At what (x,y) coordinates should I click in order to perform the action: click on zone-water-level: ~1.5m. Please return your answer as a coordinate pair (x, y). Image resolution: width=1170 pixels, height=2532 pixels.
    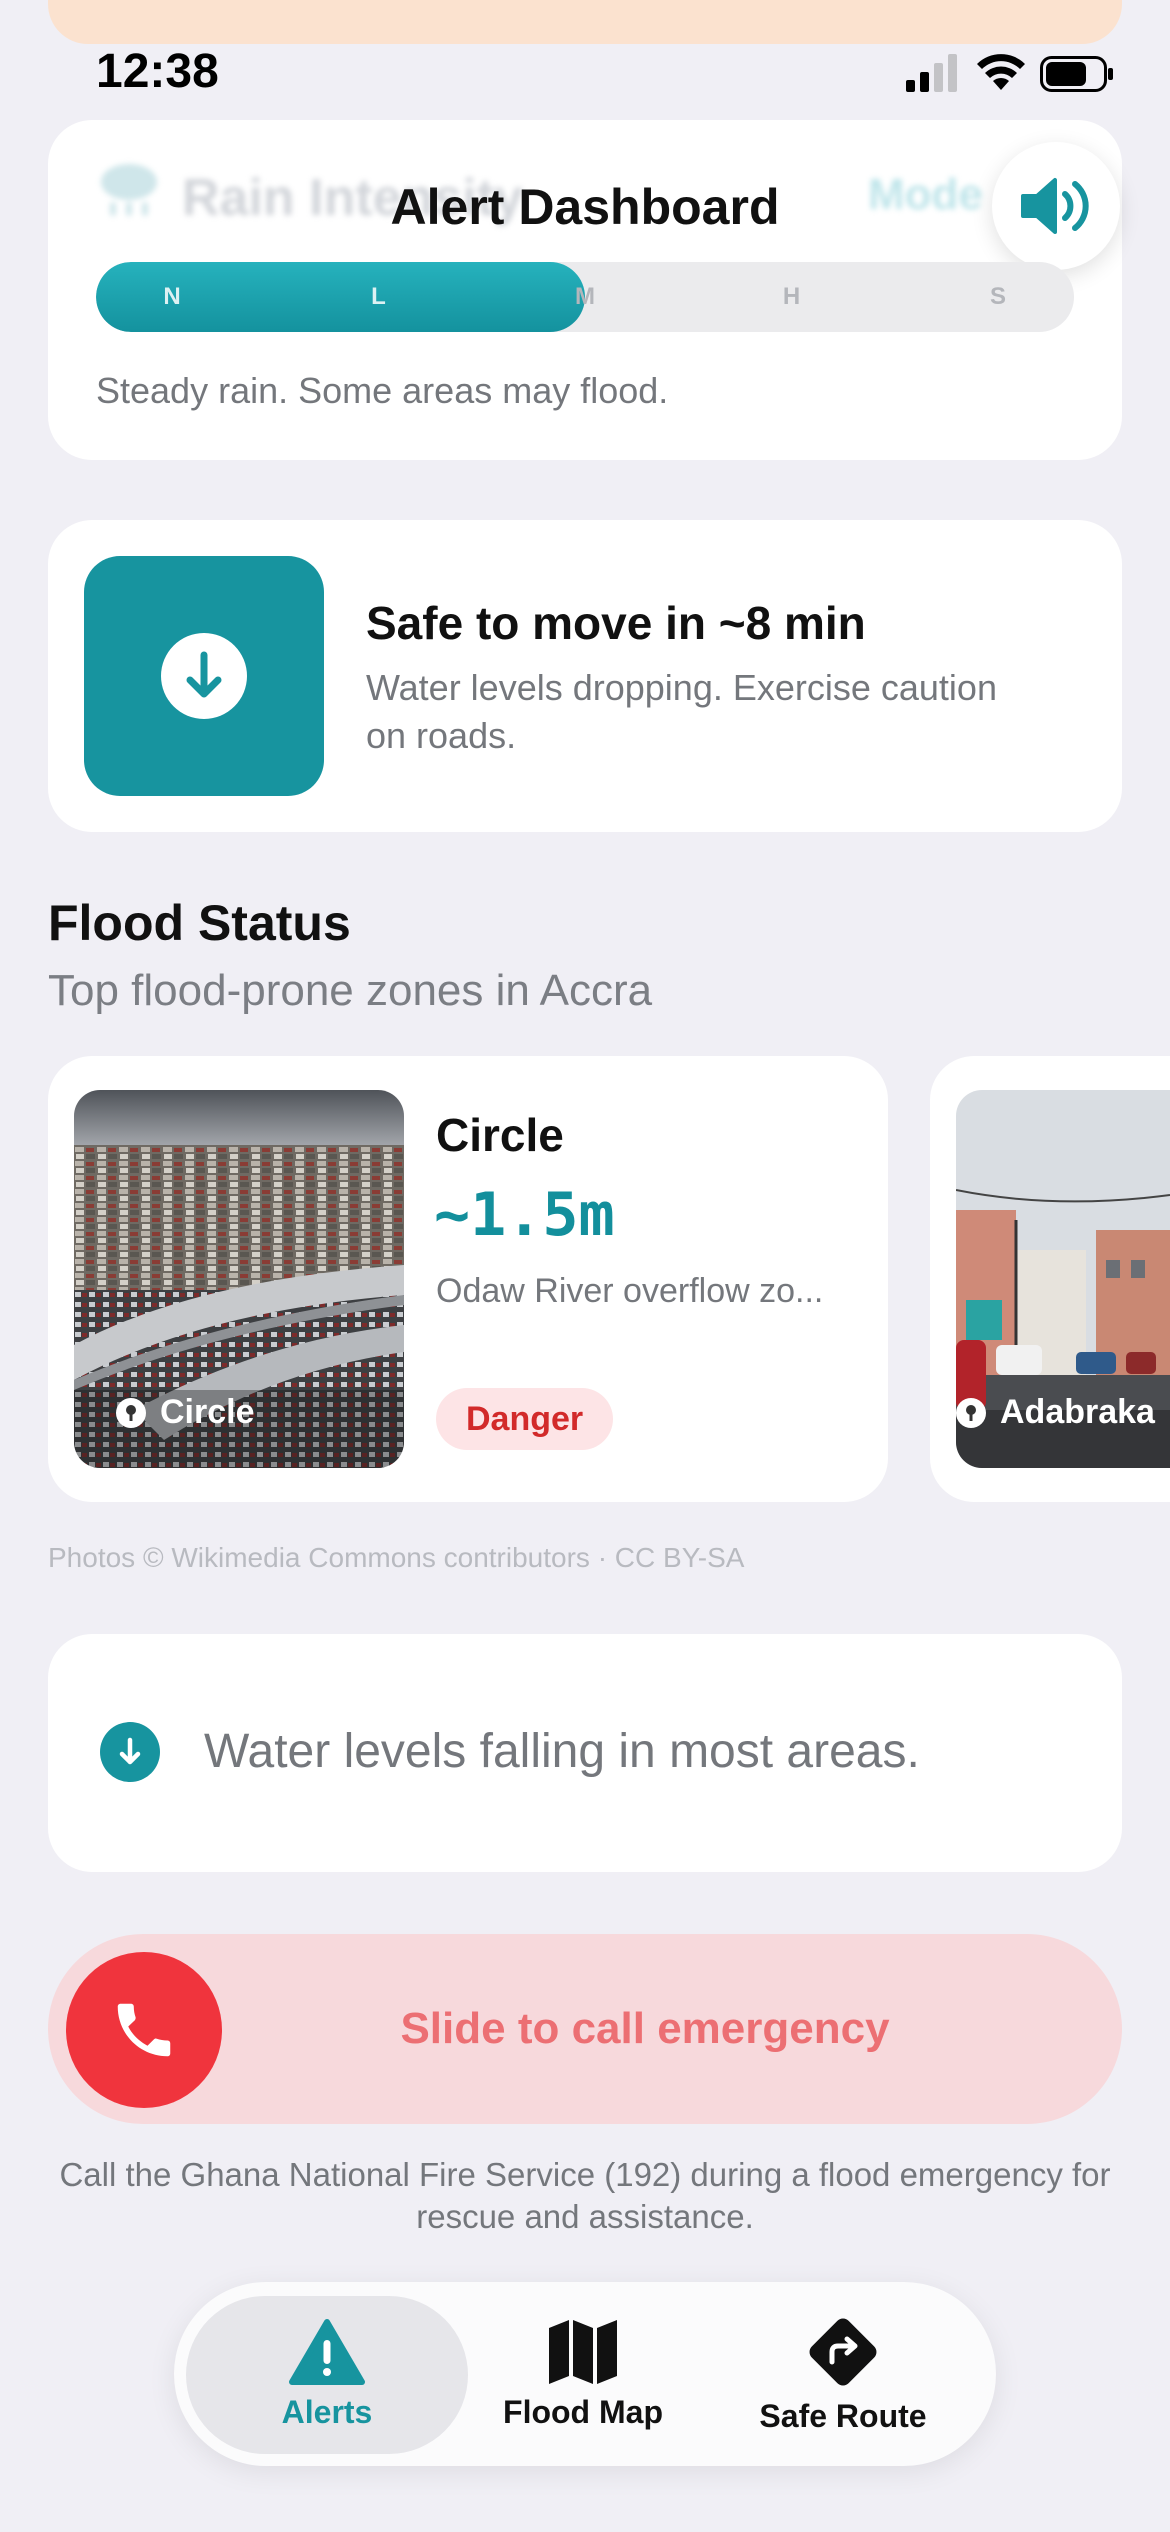
    Looking at the image, I should click on (524, 1215).